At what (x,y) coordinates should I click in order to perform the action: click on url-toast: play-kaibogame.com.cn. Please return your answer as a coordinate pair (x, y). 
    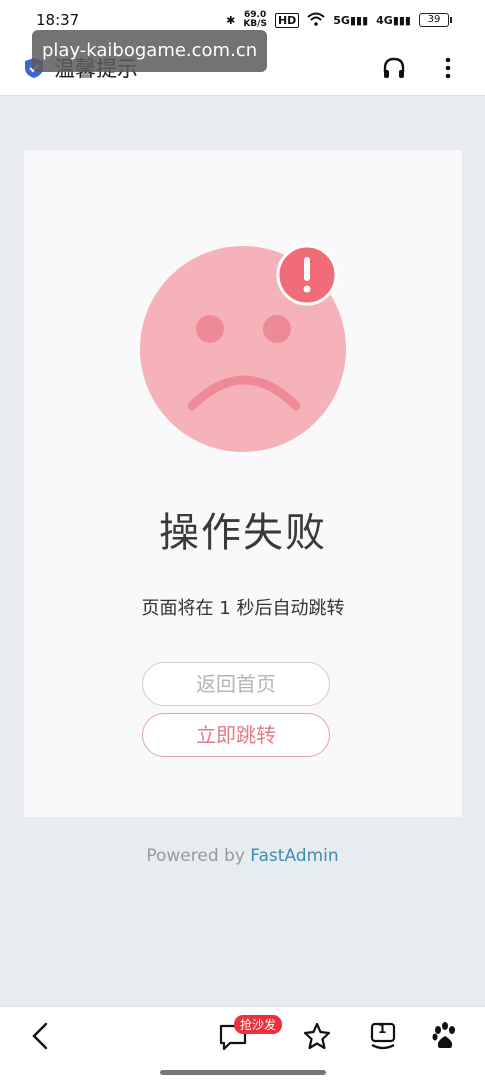
    Looking at the image, I should click on (150, 51).